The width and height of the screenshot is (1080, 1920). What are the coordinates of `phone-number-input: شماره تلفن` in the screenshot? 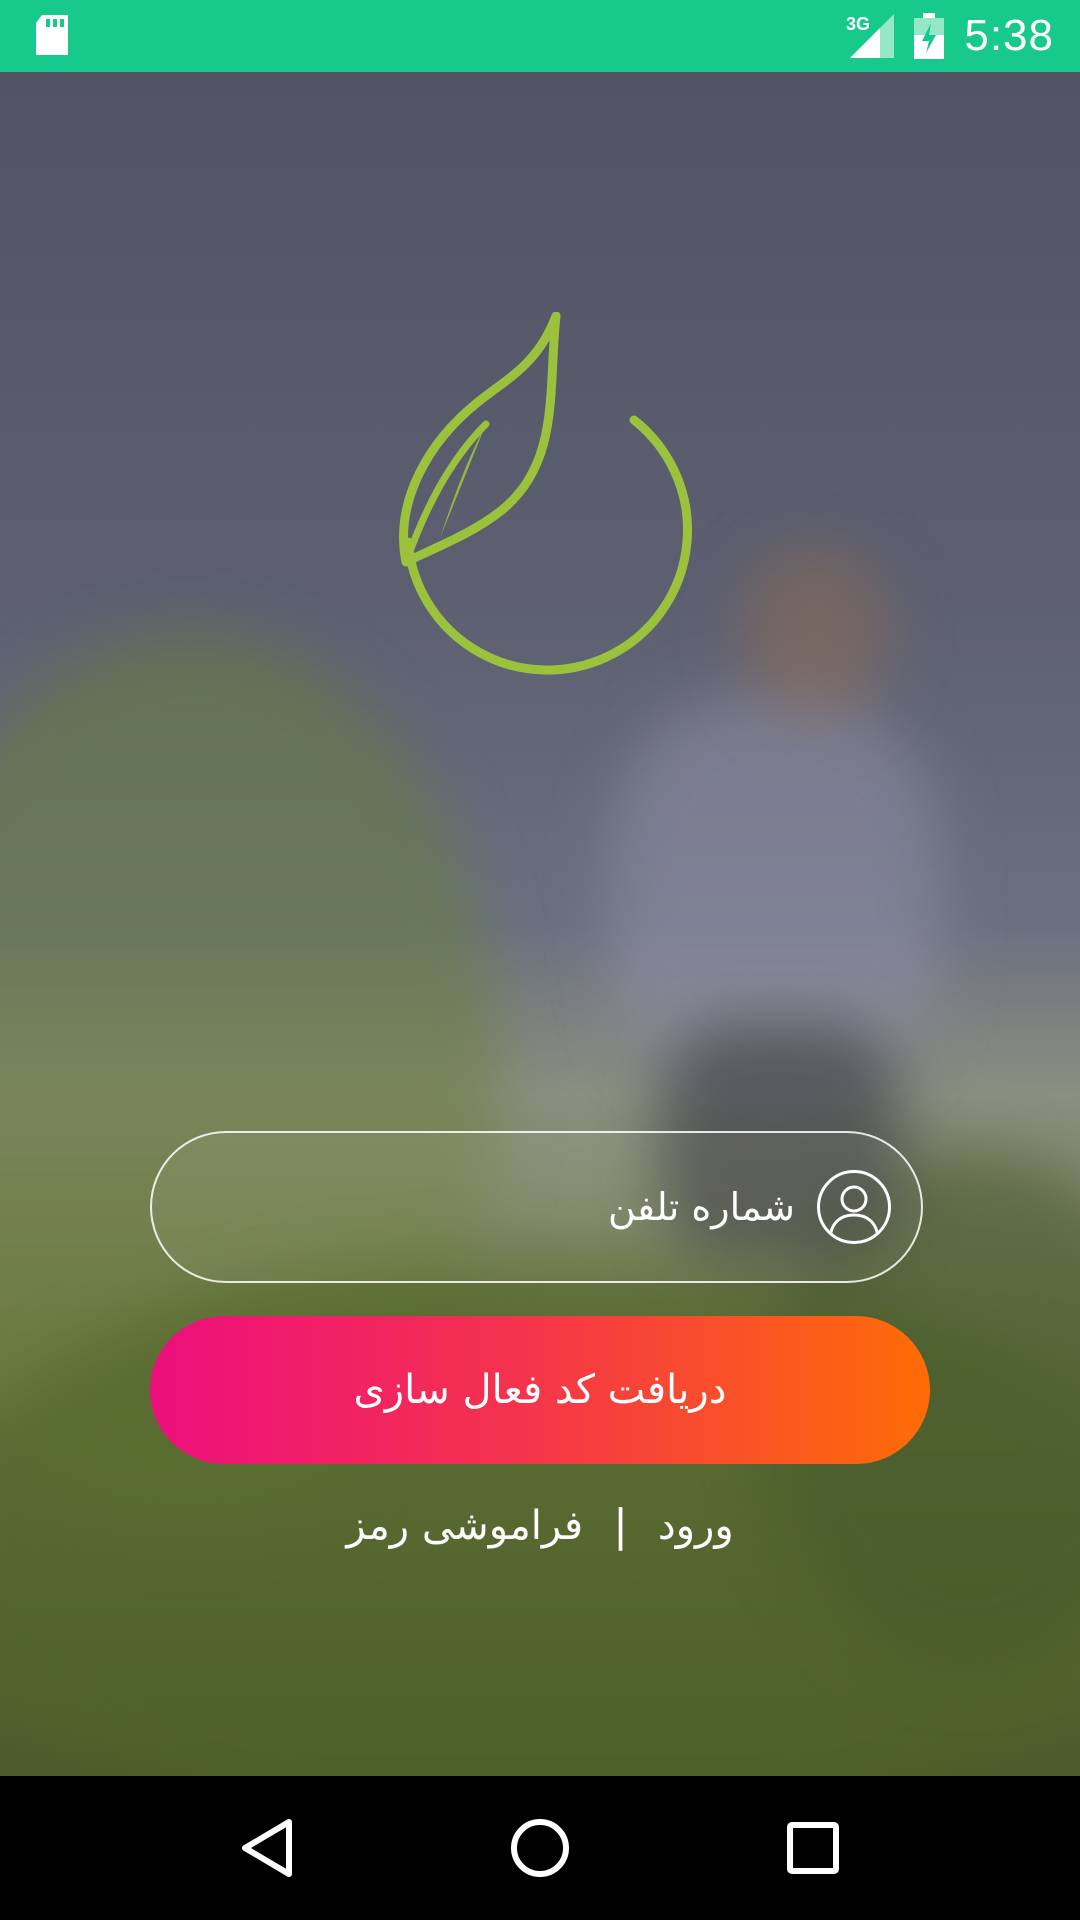 It's located at (536, 1207).